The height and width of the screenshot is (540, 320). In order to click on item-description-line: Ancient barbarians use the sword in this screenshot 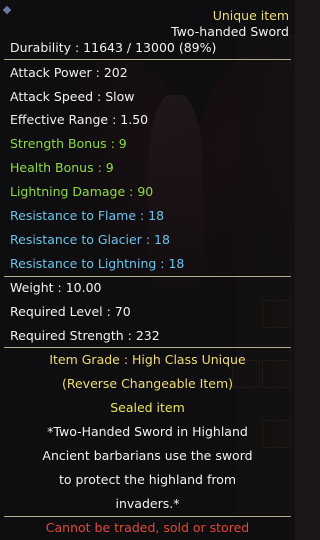, I will do `click(147, 455)`.